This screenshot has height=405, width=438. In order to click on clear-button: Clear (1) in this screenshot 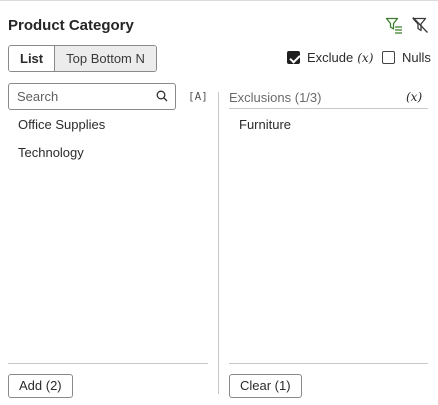, I will do `click(265, 386)`.